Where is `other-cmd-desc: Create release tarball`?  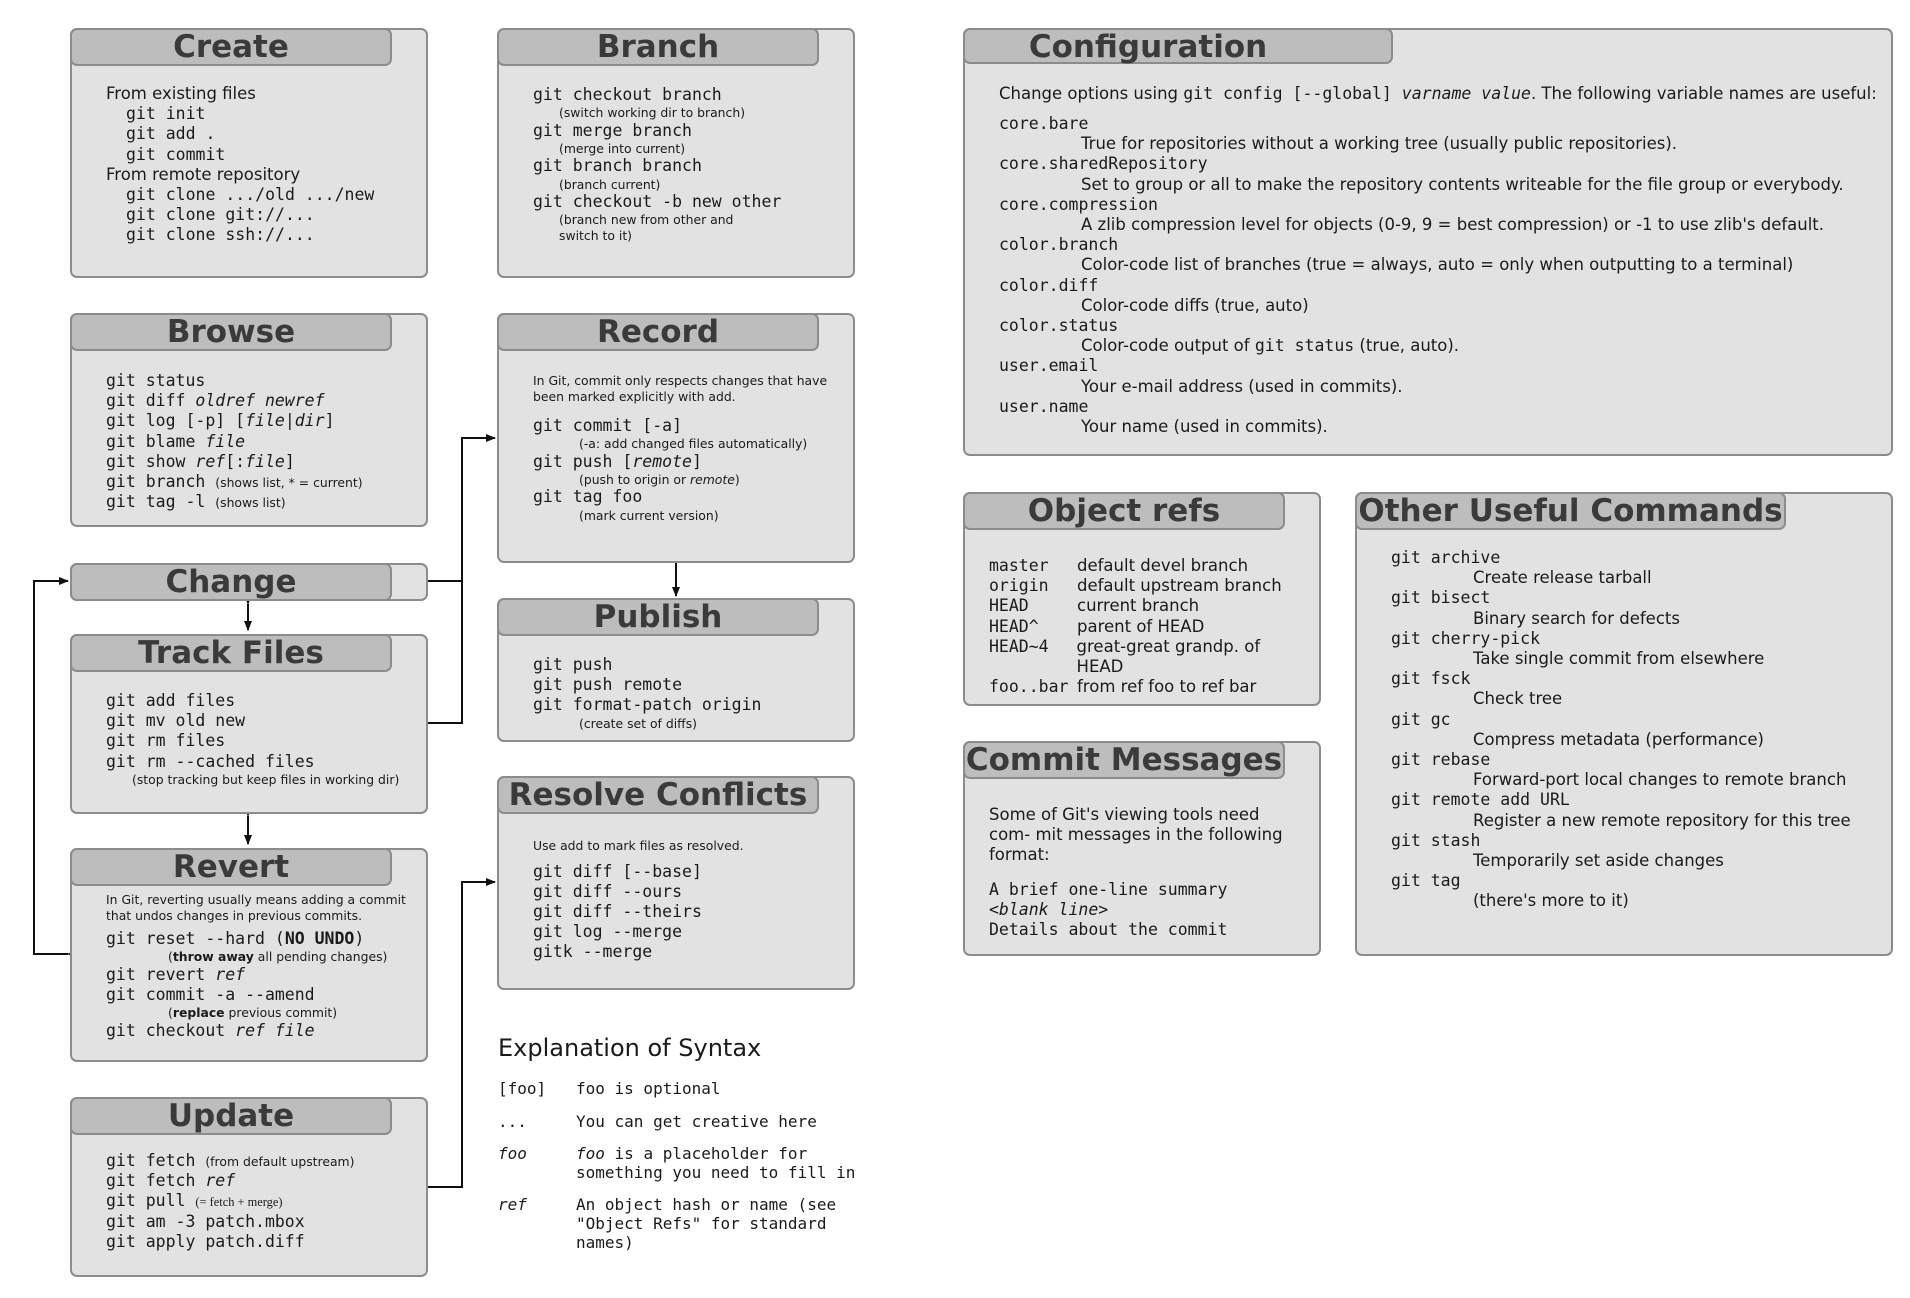
other-cmd-desc: Create release tarball is located at coordinates (1562, 578).